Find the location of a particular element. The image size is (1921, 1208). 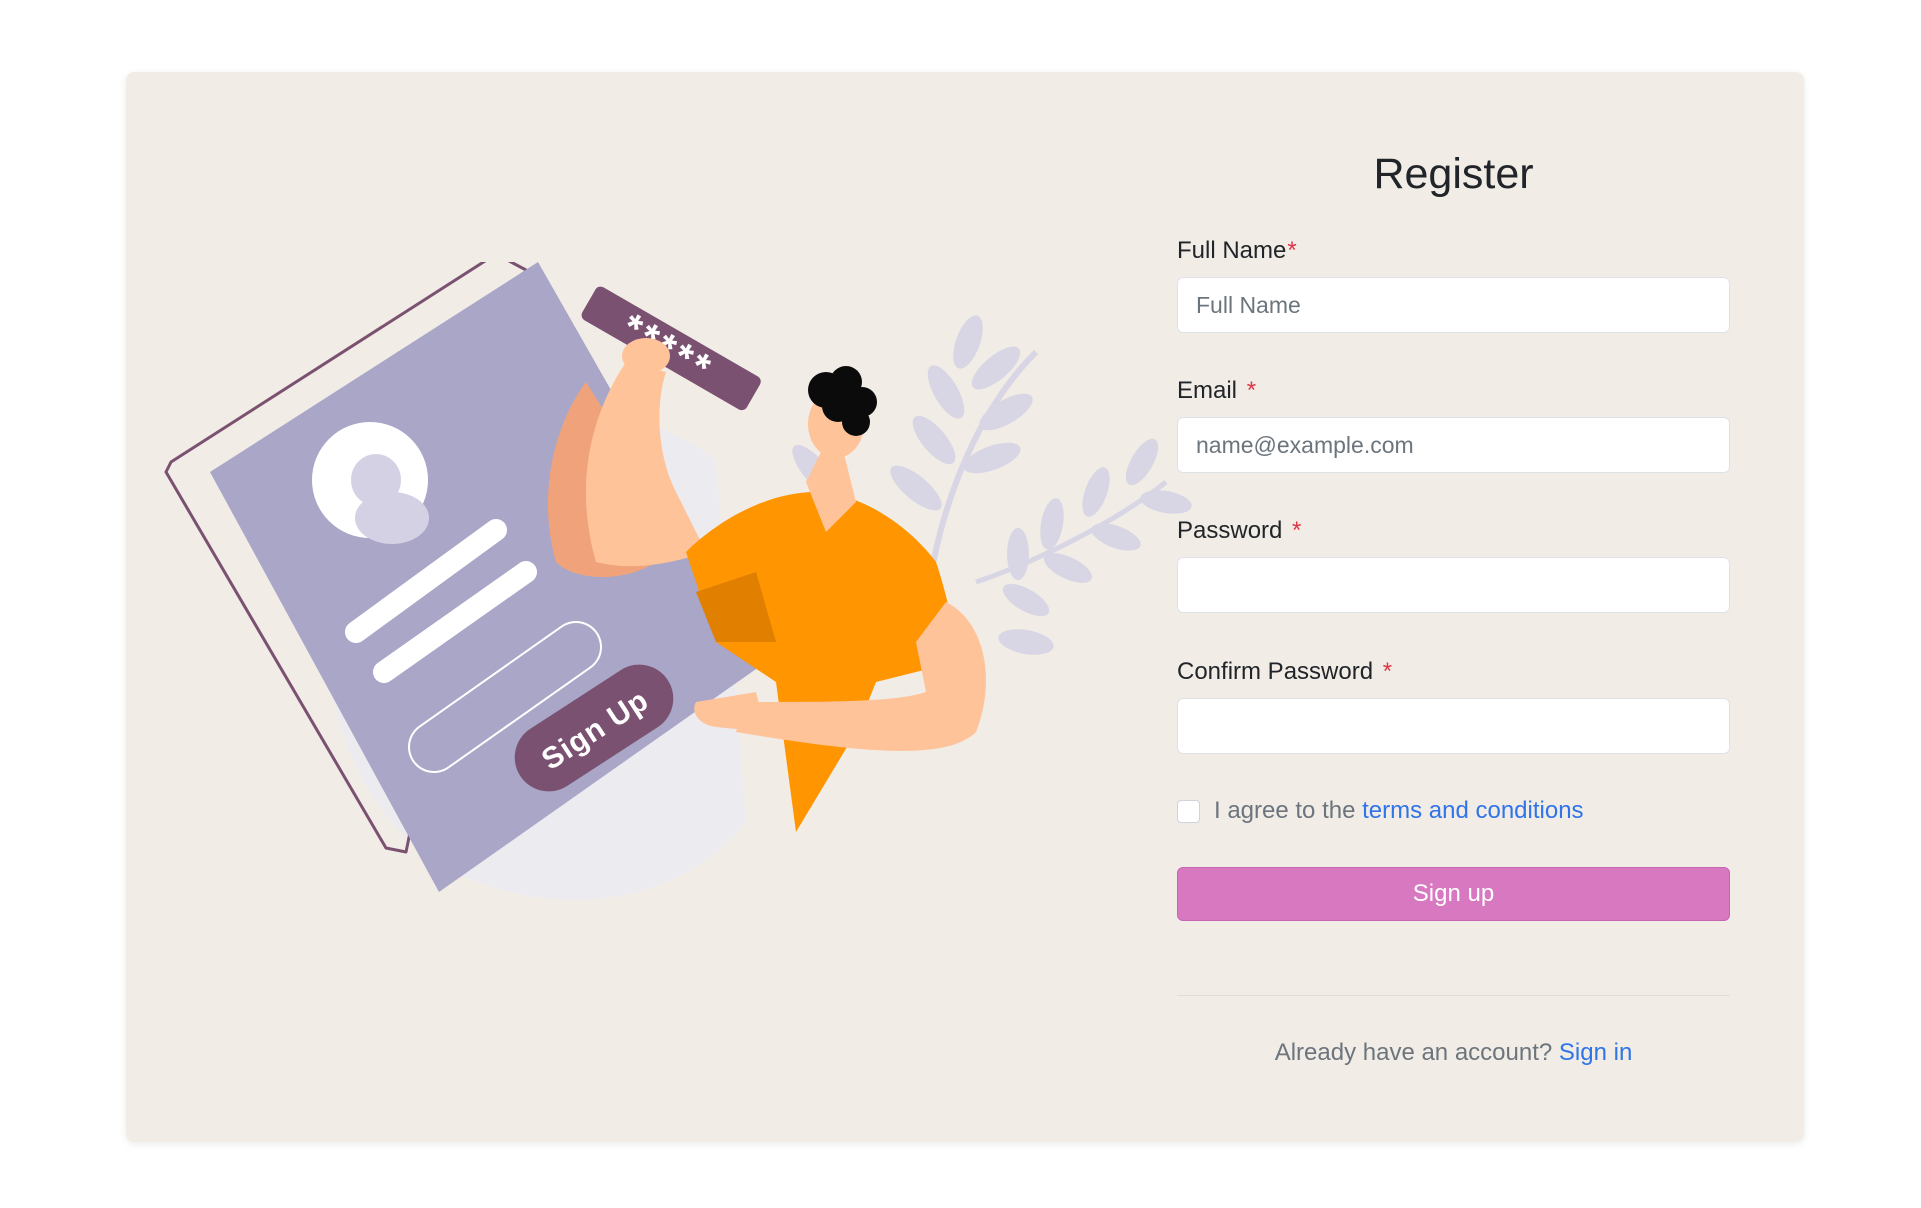

signin-link: Sign in is located at coordinates (1595, 1052).